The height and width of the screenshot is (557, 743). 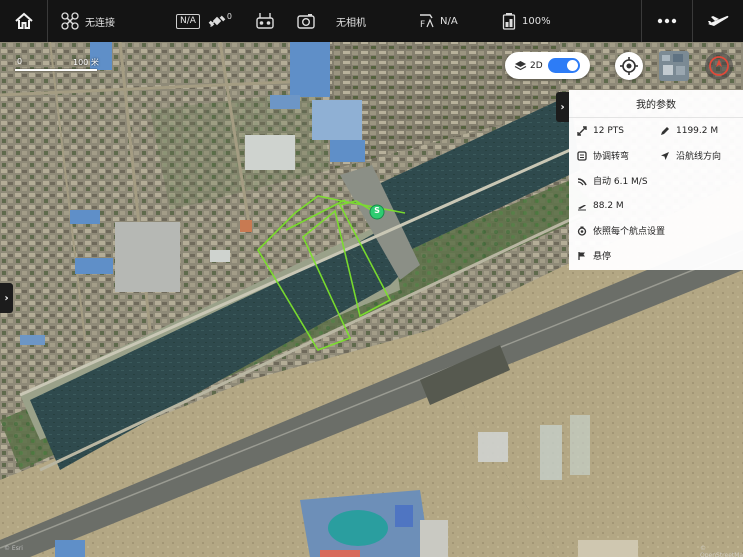 I want to click on heading-arrow-icon, so click(x=665, y=155).